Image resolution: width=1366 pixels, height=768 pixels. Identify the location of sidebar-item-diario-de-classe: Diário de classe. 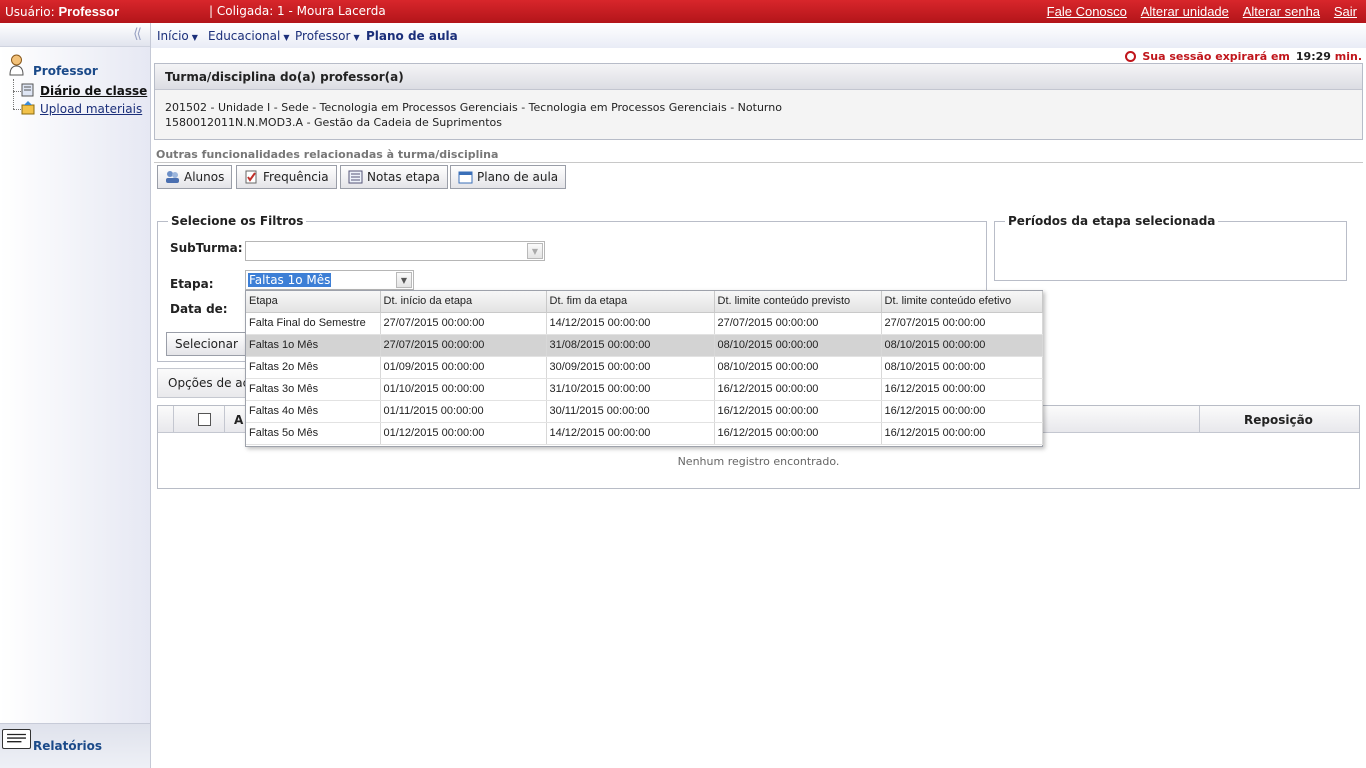
(93, 91).